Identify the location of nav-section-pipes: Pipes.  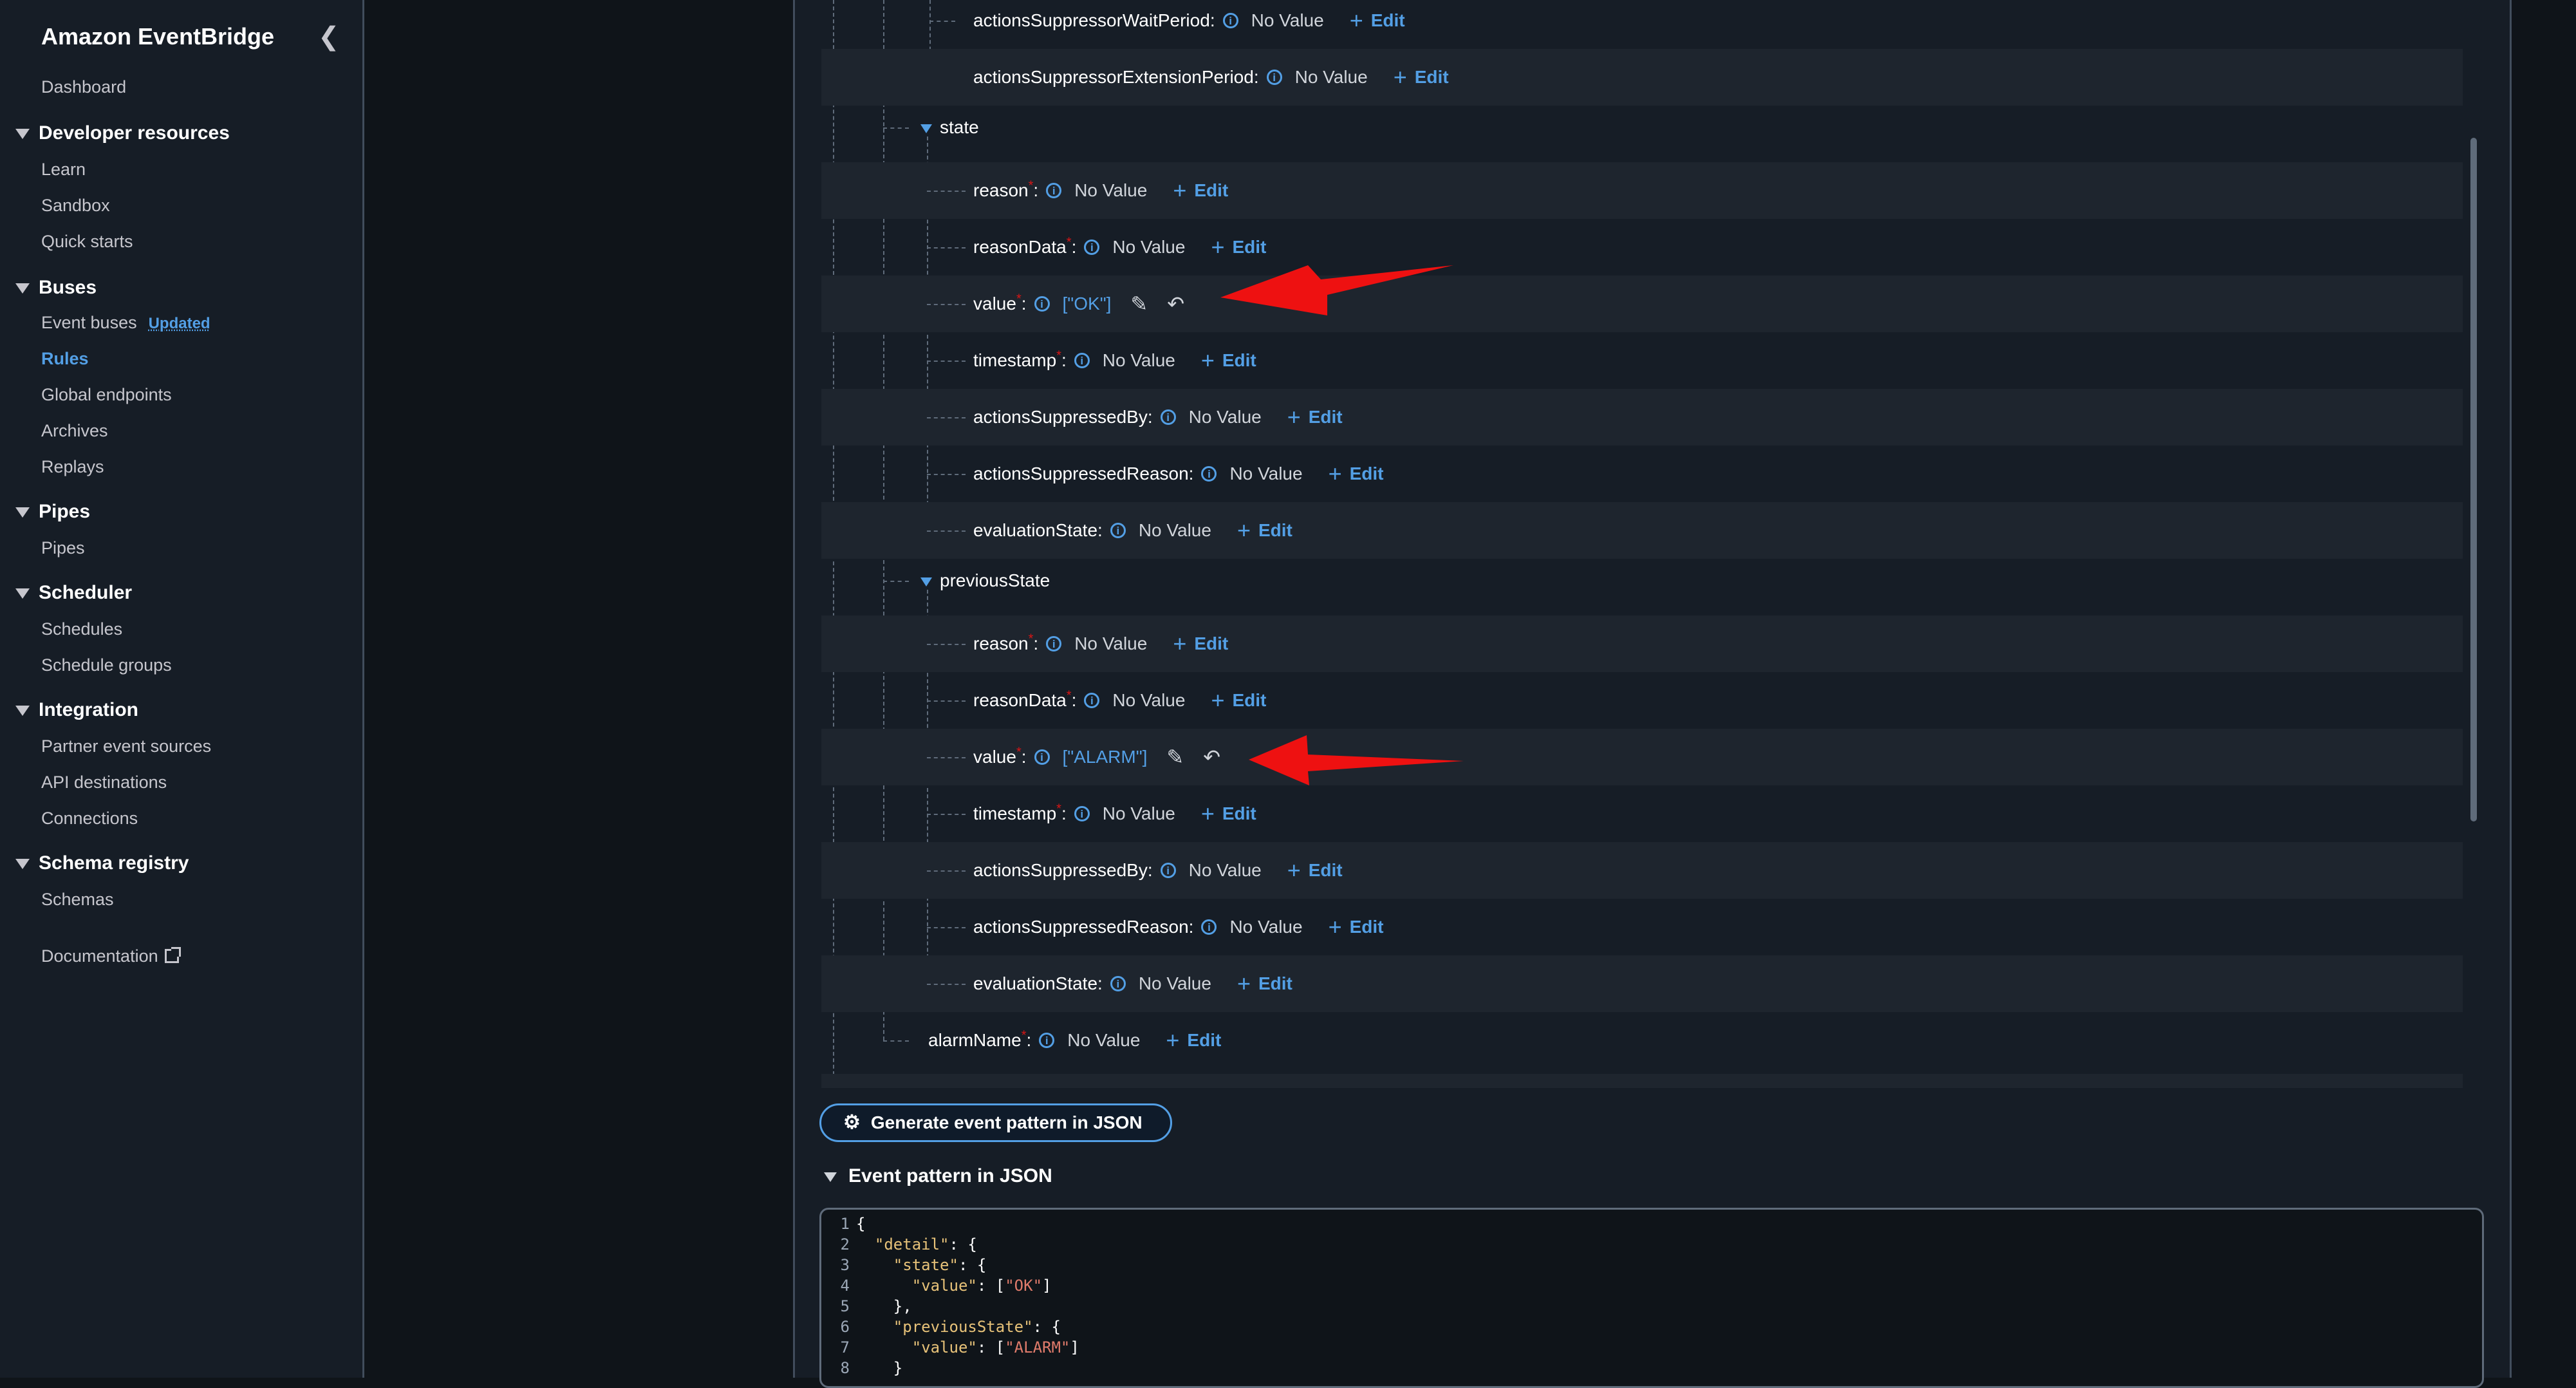
(52, 512).